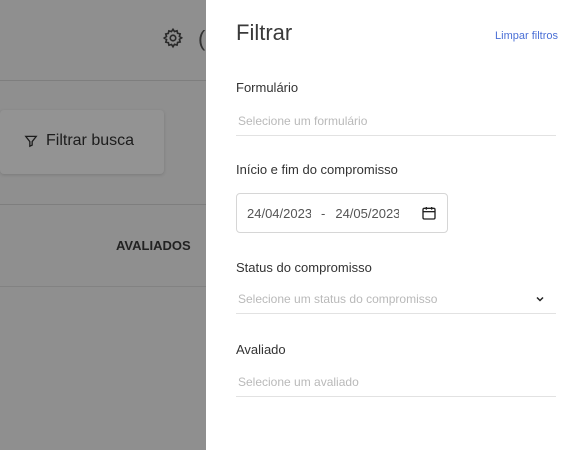 Image resolution: width=586 pixels, height=450 pixels. What do you see at coordinates (304, 267) in the screenshot?
I see `status-label: Status do compromisso` at bounding box center [304, 267].